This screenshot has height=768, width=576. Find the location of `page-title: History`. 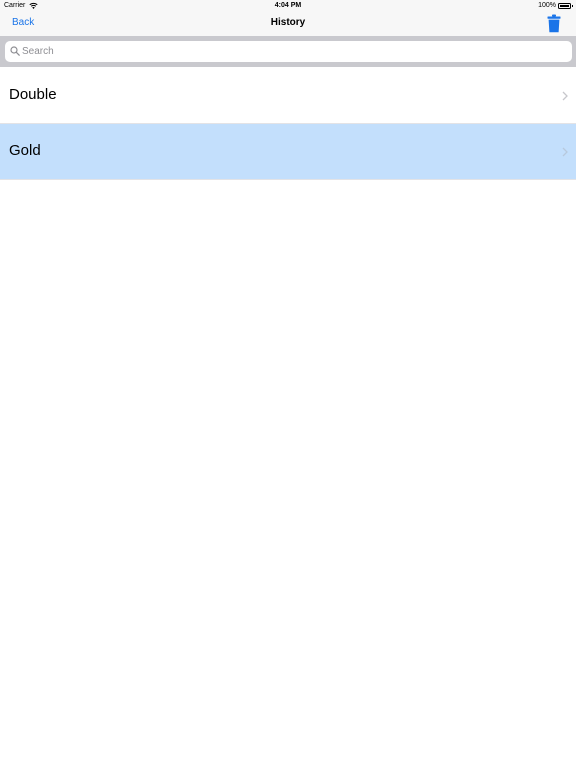

page-title: History is located at coordinates (288, 22).